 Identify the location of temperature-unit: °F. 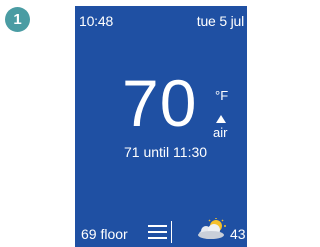
(222, 95).